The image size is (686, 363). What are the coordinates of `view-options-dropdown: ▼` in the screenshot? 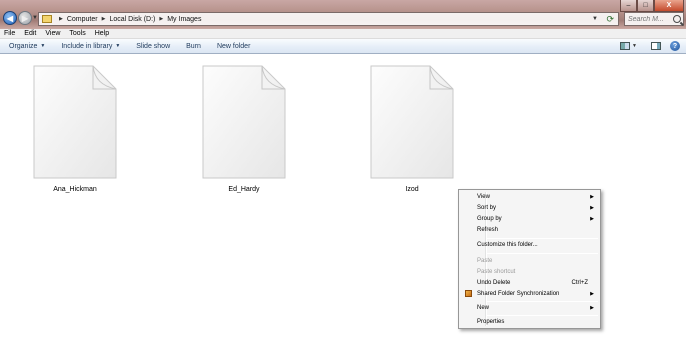 It's located at (634, 46).